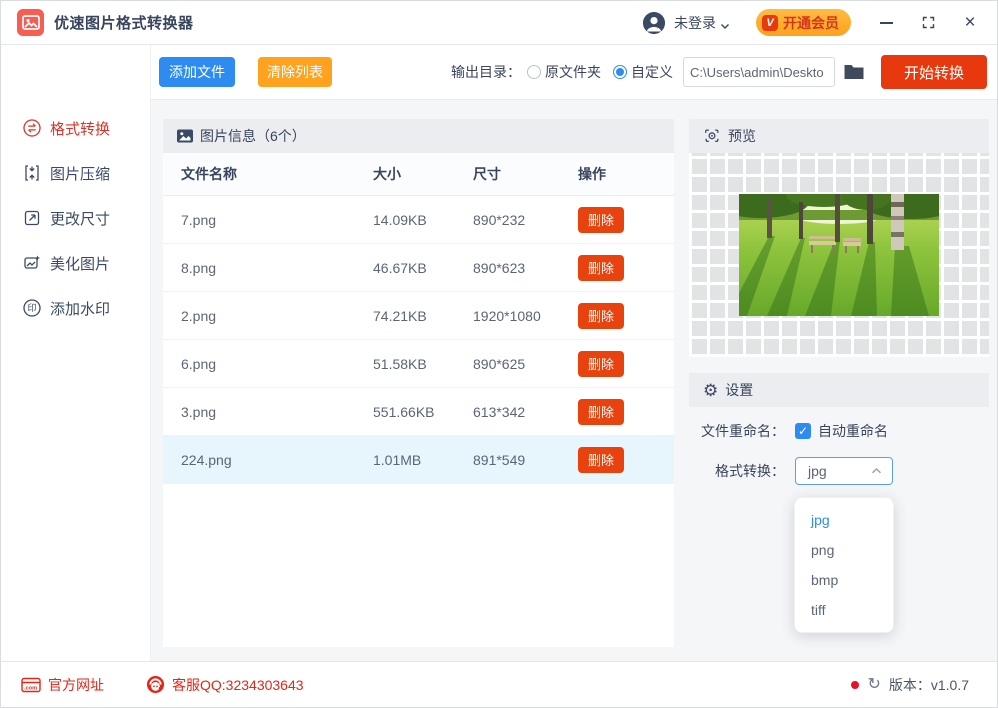 This screenshot has width=998, height=708. I want to click on settings-header: ⚙ 设置, so click(839, 390).